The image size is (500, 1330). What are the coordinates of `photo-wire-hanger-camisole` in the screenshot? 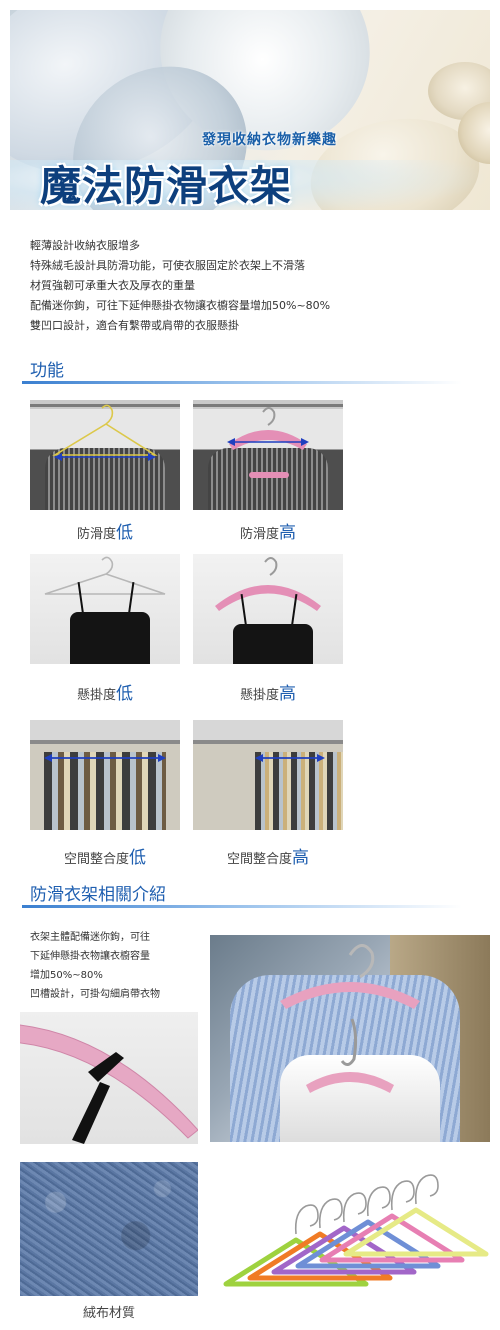 It's located at (105, 609).